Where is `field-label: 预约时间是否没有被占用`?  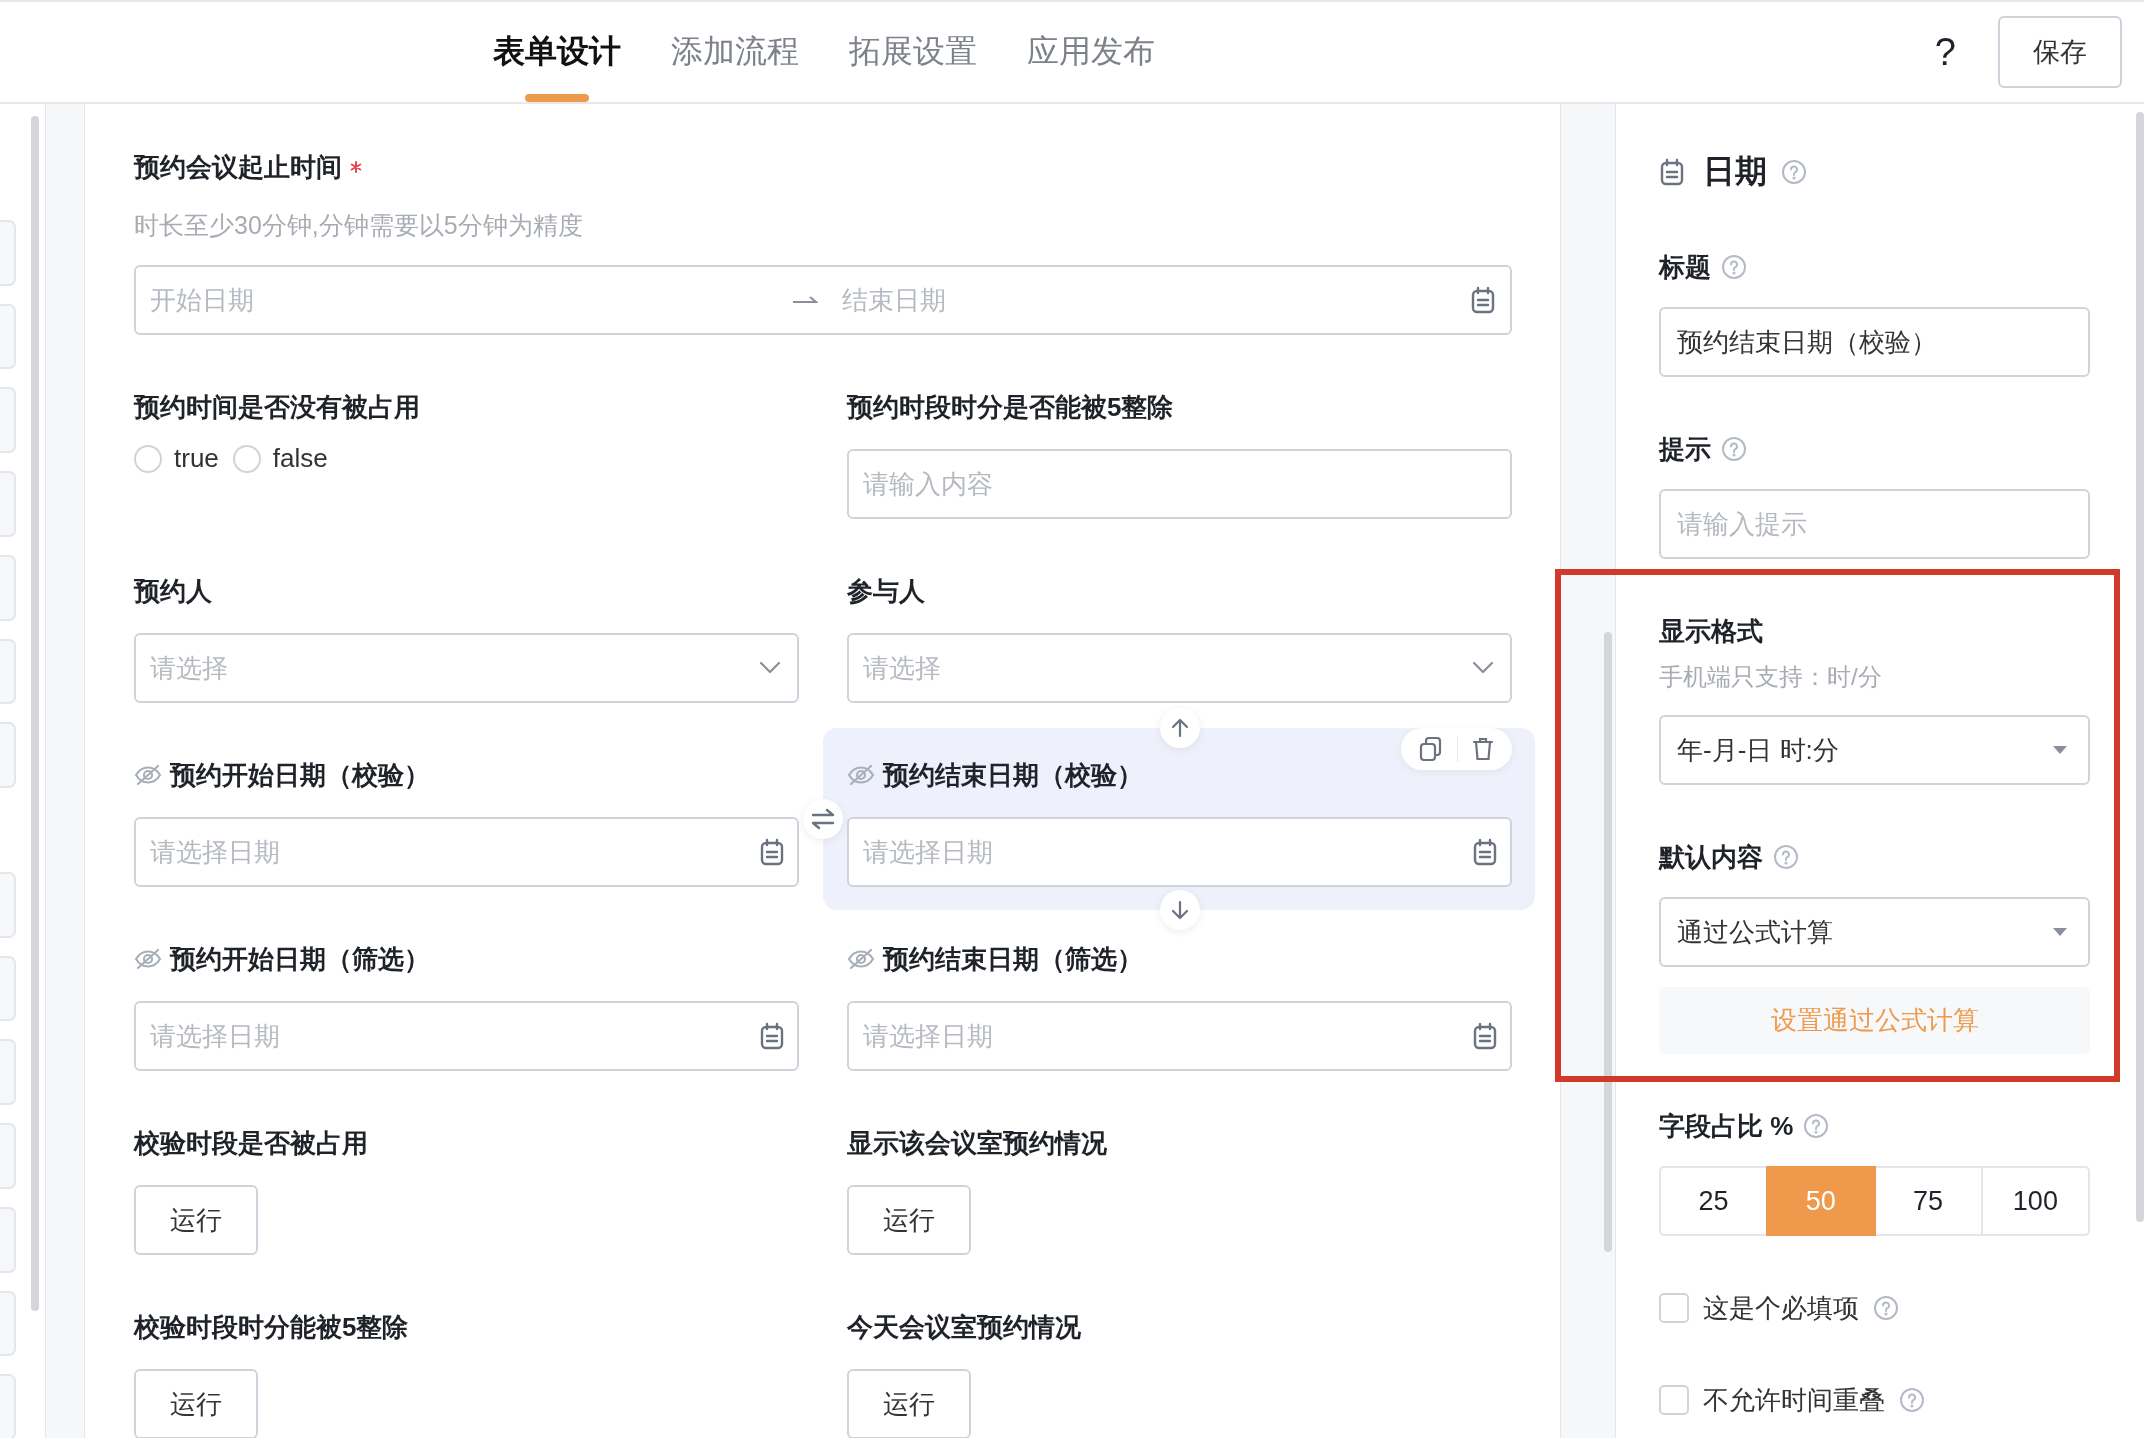
field-label: 预约时间是否没有被占用 is located at coordinates (277, 407).